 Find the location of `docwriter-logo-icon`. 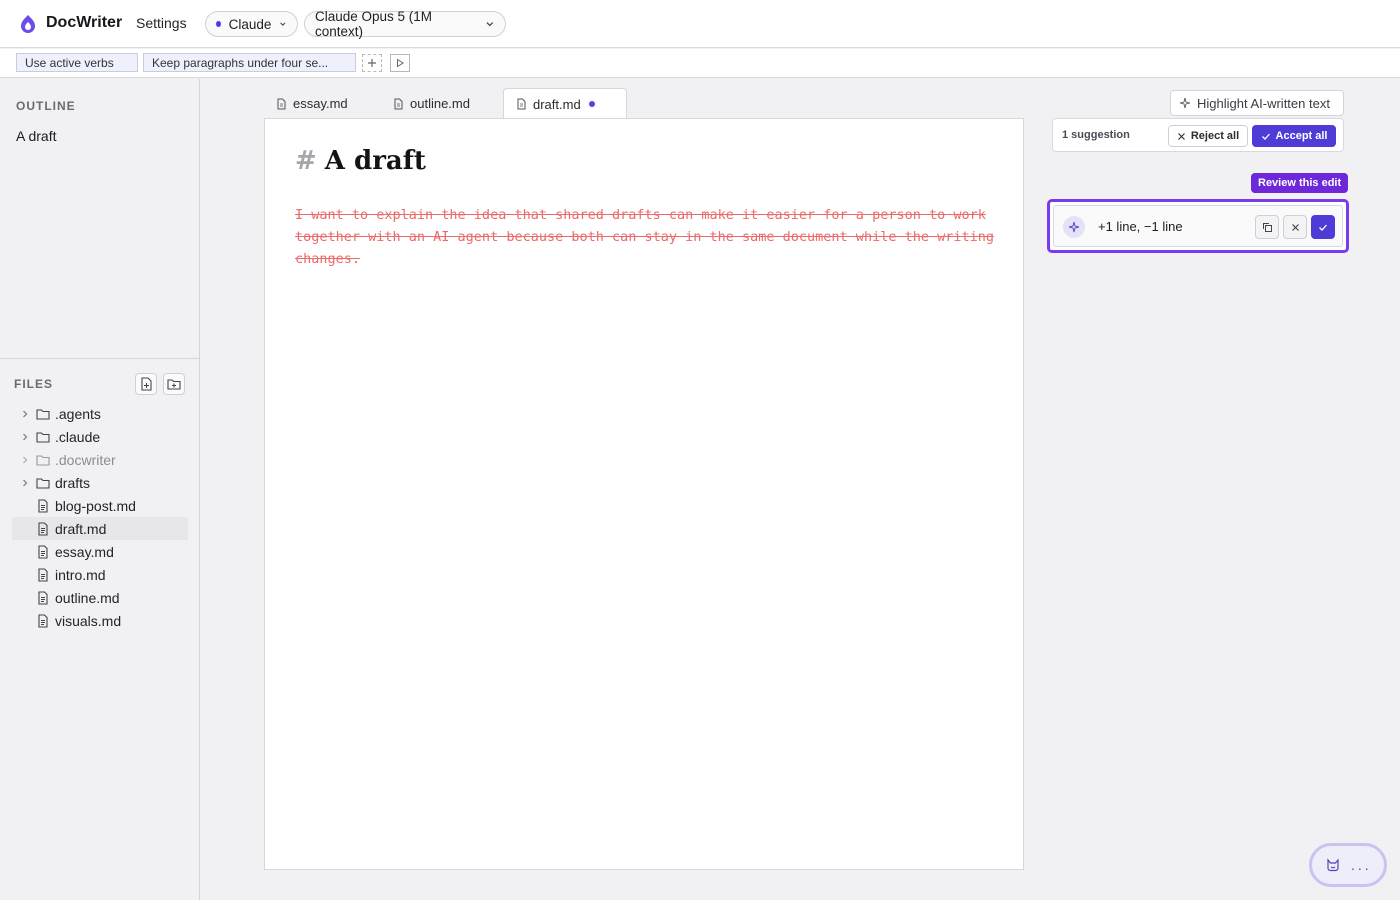

docwriter-logo-icon is located at coordinates (28, 24).